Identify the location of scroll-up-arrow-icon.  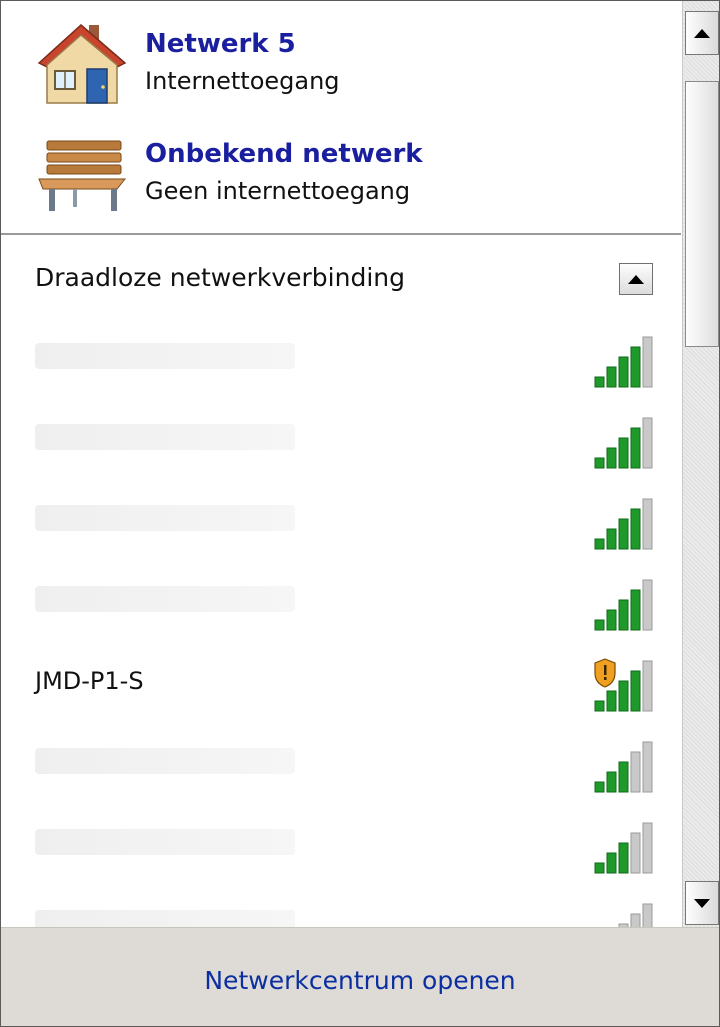
(702, 33).